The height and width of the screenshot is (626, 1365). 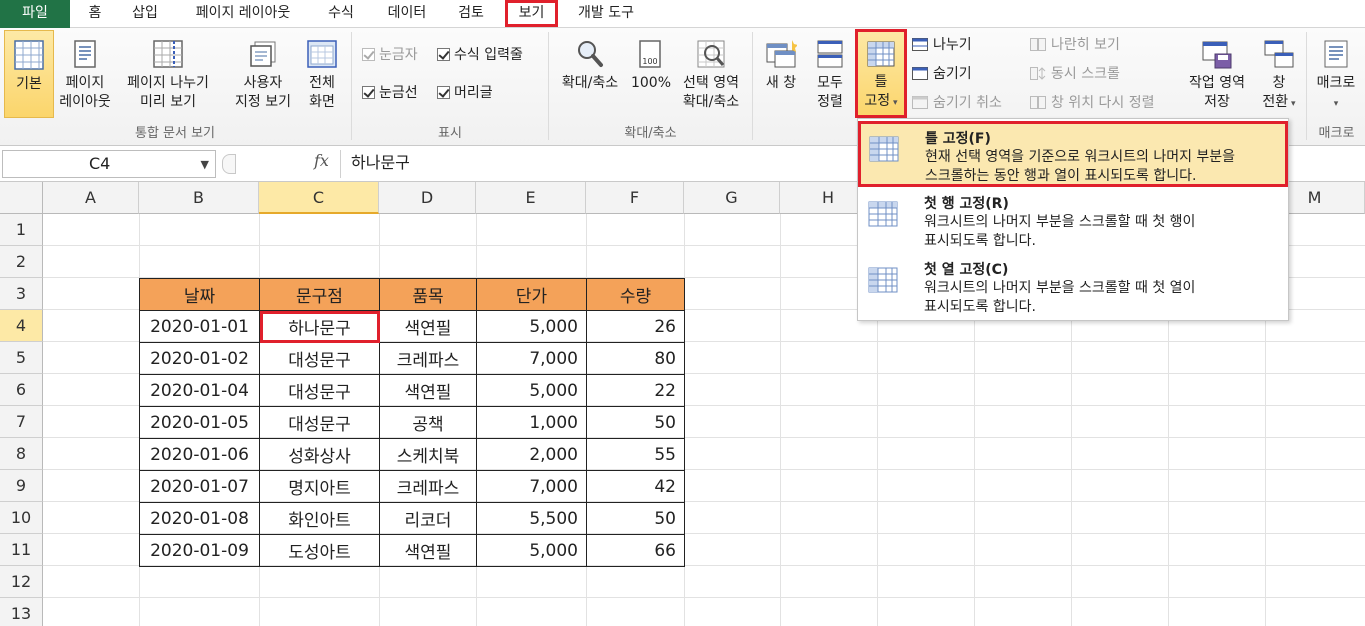 I want to click on cell-store: 화인아트, so click(x=319, y=518).